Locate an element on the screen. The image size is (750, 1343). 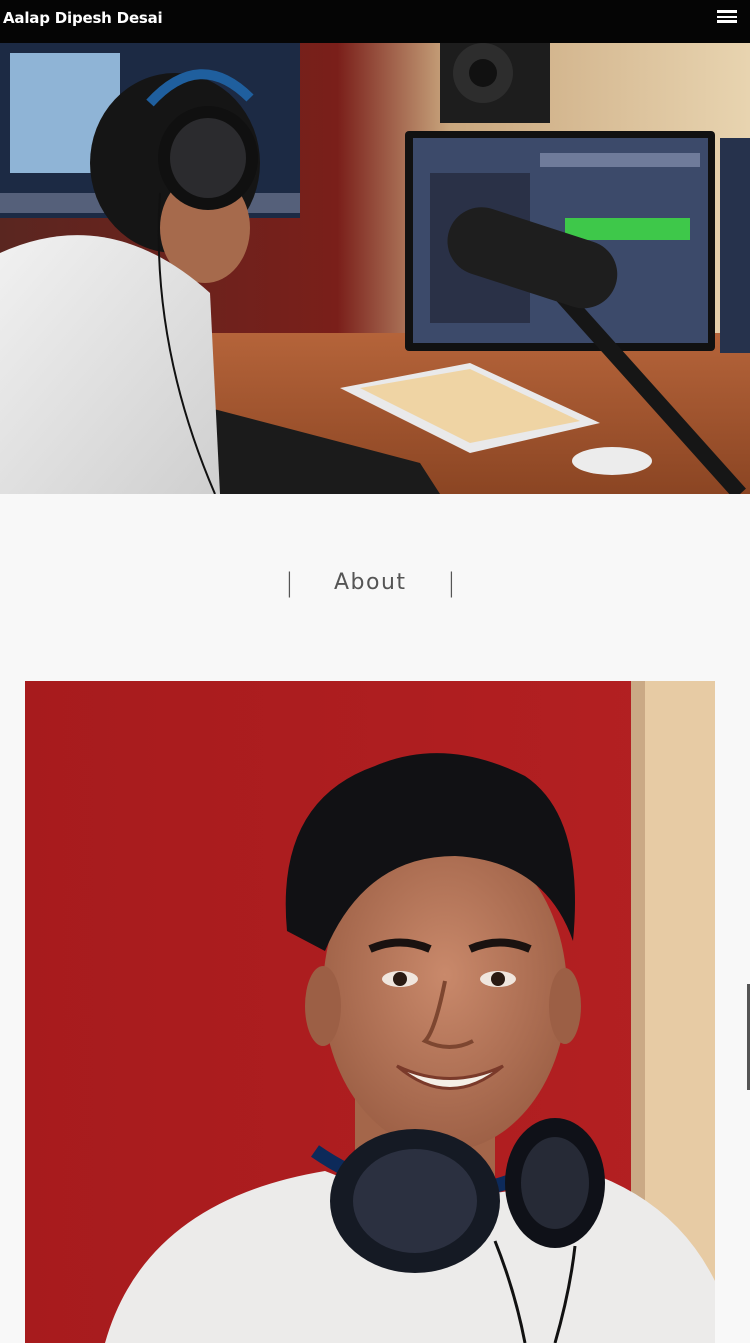
about-section-heading: | About | is located at coordinates (375, 585).